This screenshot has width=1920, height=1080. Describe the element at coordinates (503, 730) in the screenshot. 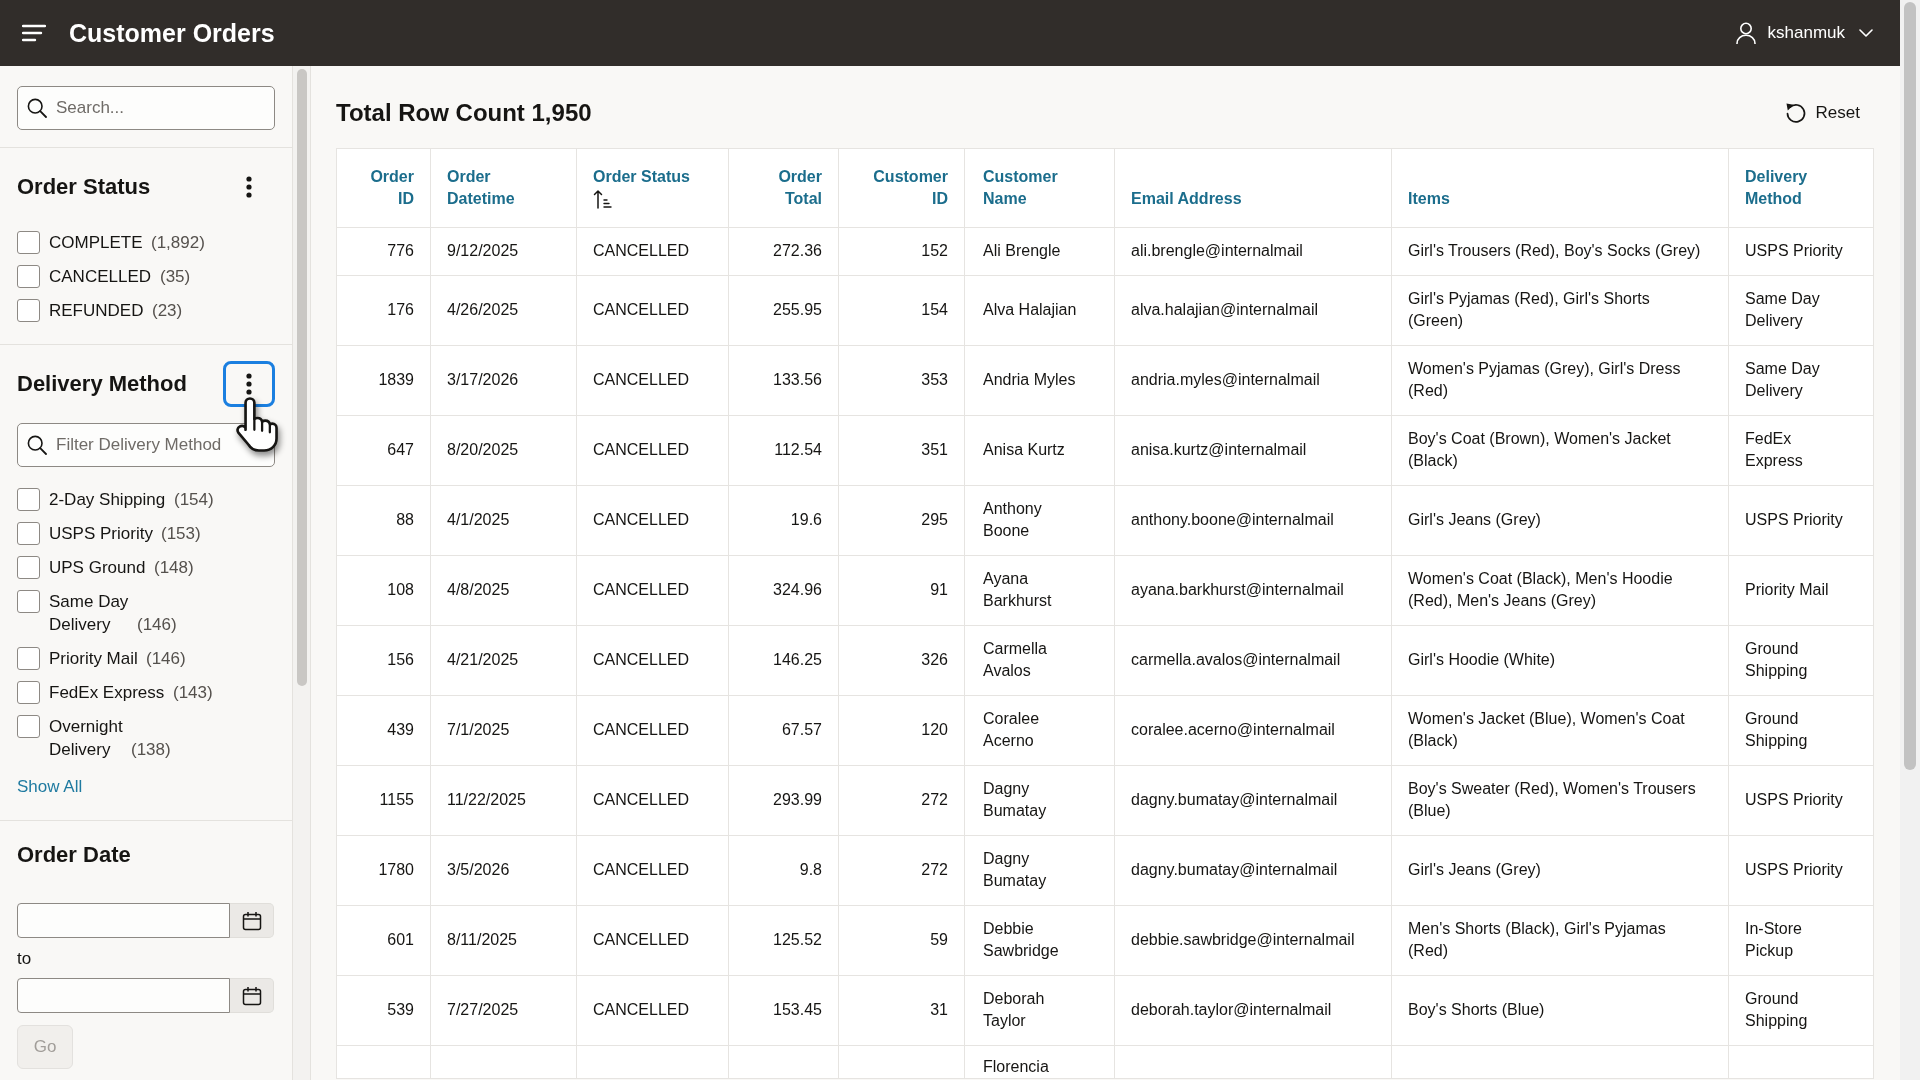

I see `table-cell: 7/1/2025` at that location.